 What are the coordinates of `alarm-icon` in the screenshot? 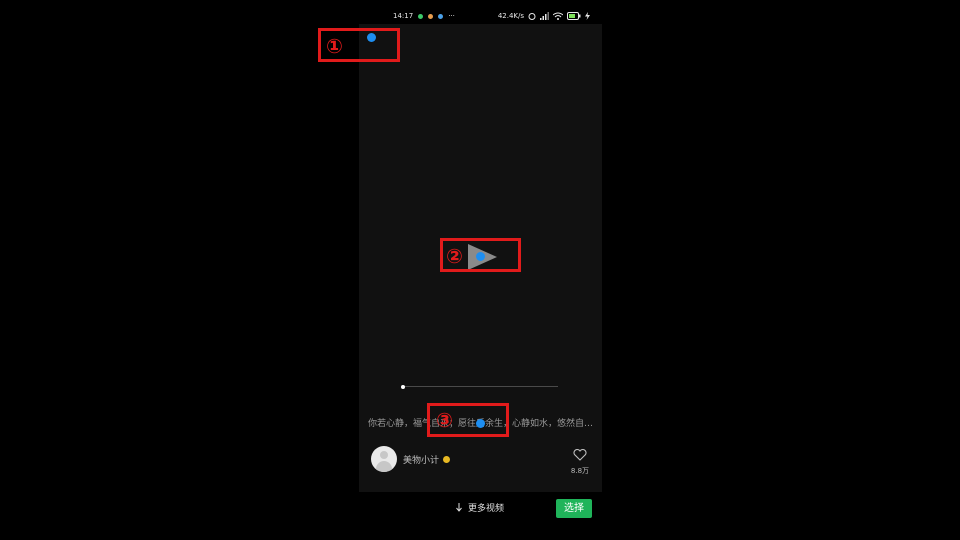 It's located at (532, 16).